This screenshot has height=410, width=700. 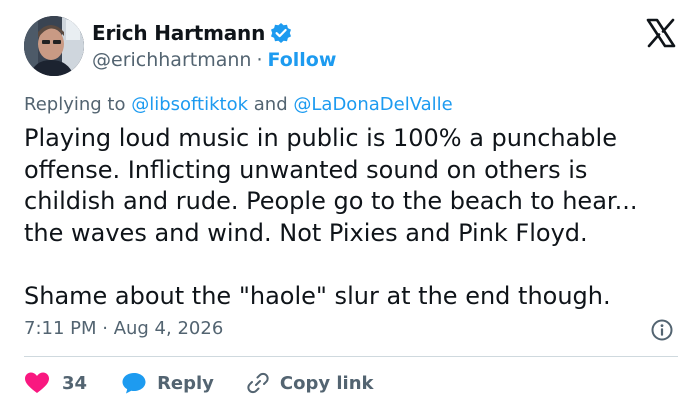 I want to click on reply-button: Reply, so click(x=167, y=383).